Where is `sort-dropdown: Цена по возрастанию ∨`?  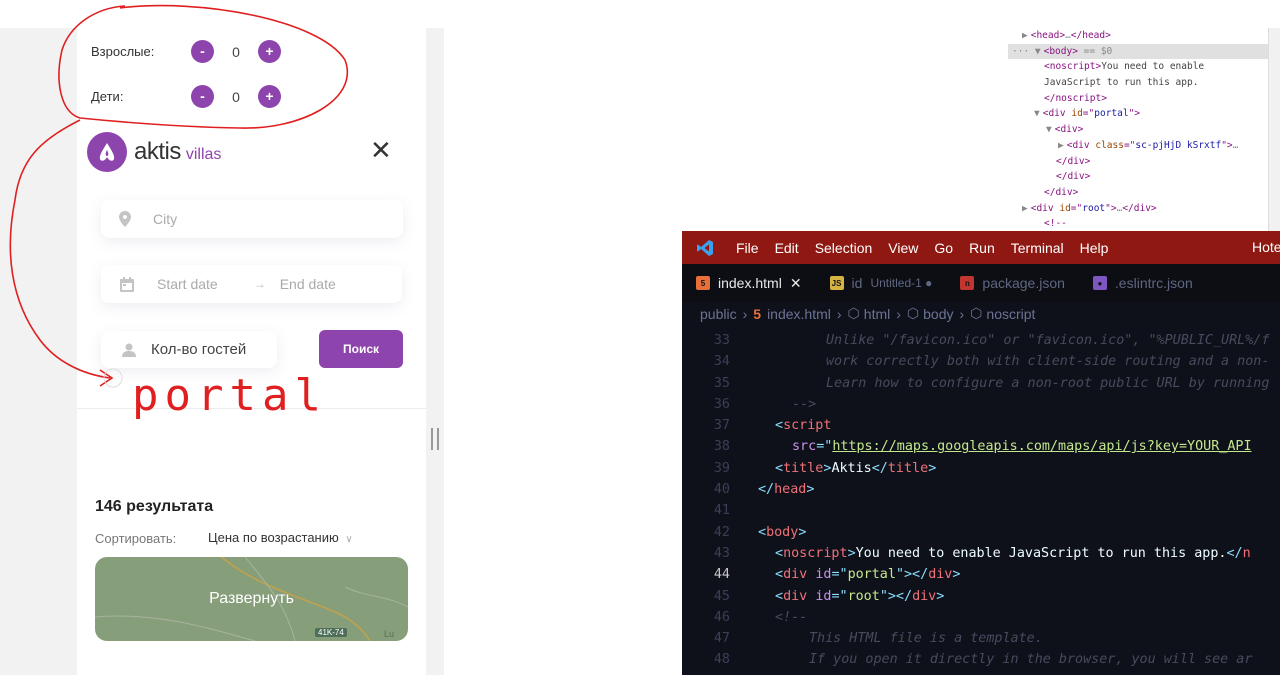
sort-dropdown: Цена по возрастанию ∨ is located at coordinates (280, 537).